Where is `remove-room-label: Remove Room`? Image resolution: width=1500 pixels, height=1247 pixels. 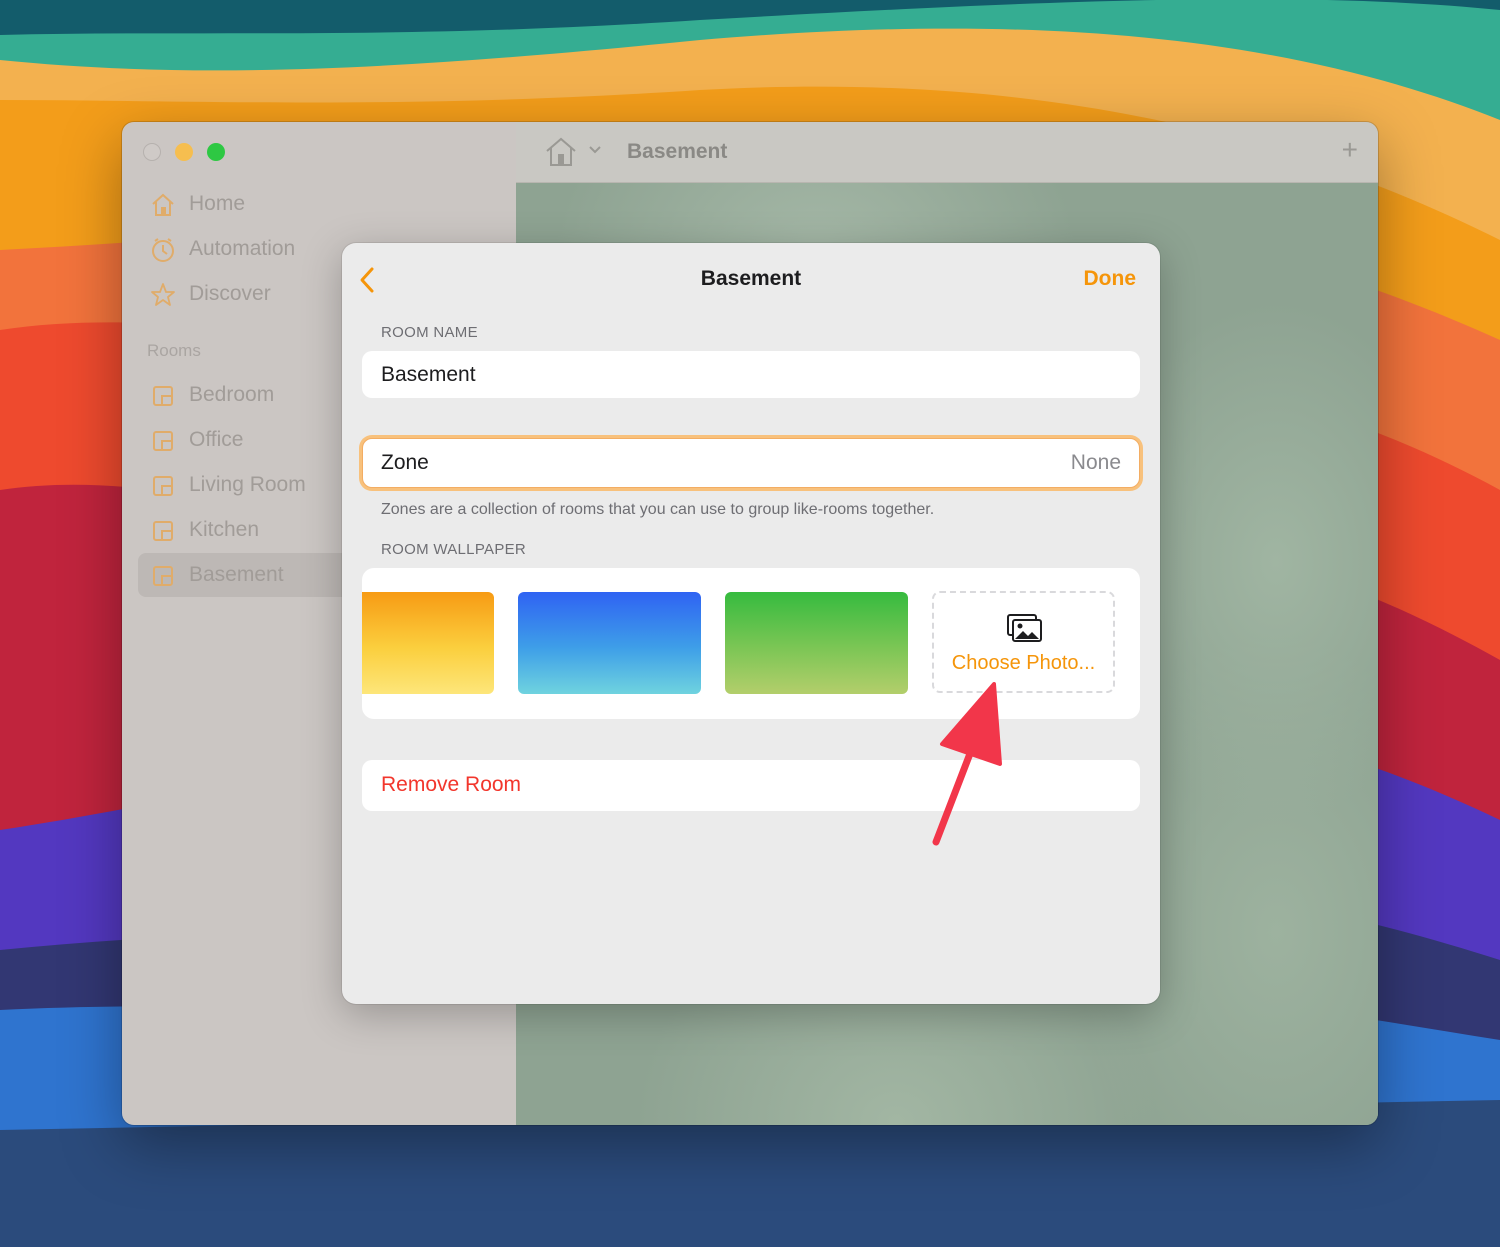 remove-room-label: Remove Room is located at coordinates (451, 784).